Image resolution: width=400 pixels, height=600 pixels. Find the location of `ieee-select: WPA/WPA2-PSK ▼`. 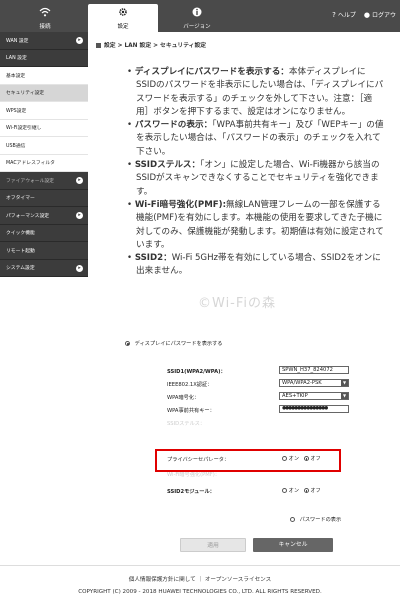

ieee-select: WPA/WPA2-PSK ▼ is located at coordinates (314, 383).